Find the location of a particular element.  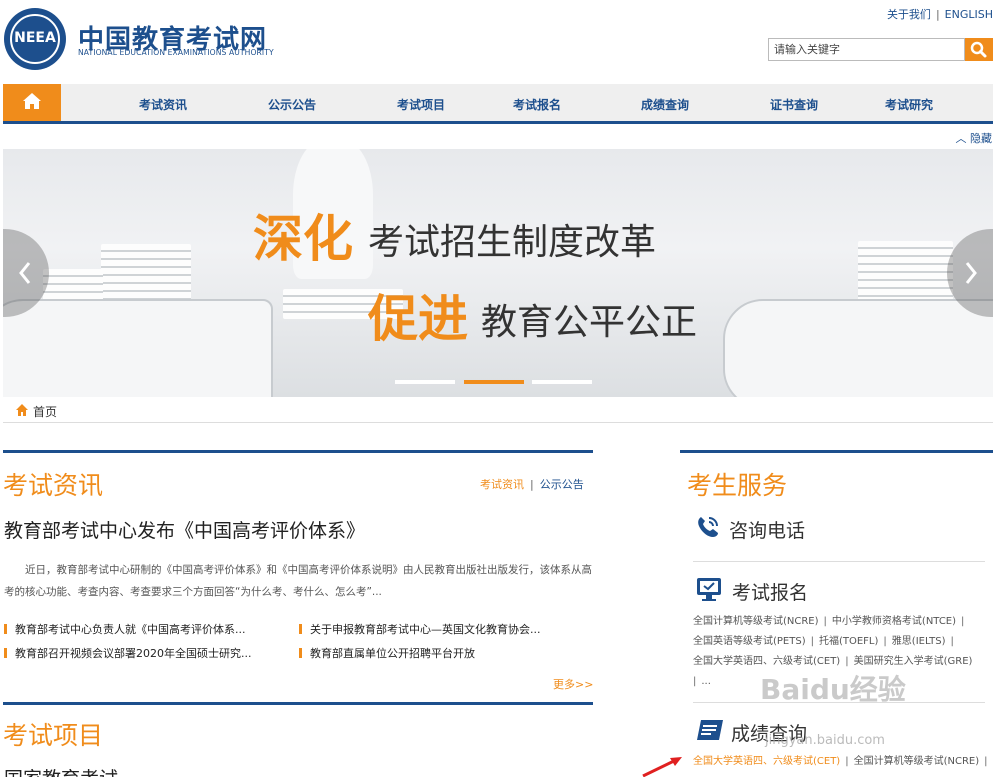

nav-item-scores: 成绩查询 is located at coordinates (665, 104).